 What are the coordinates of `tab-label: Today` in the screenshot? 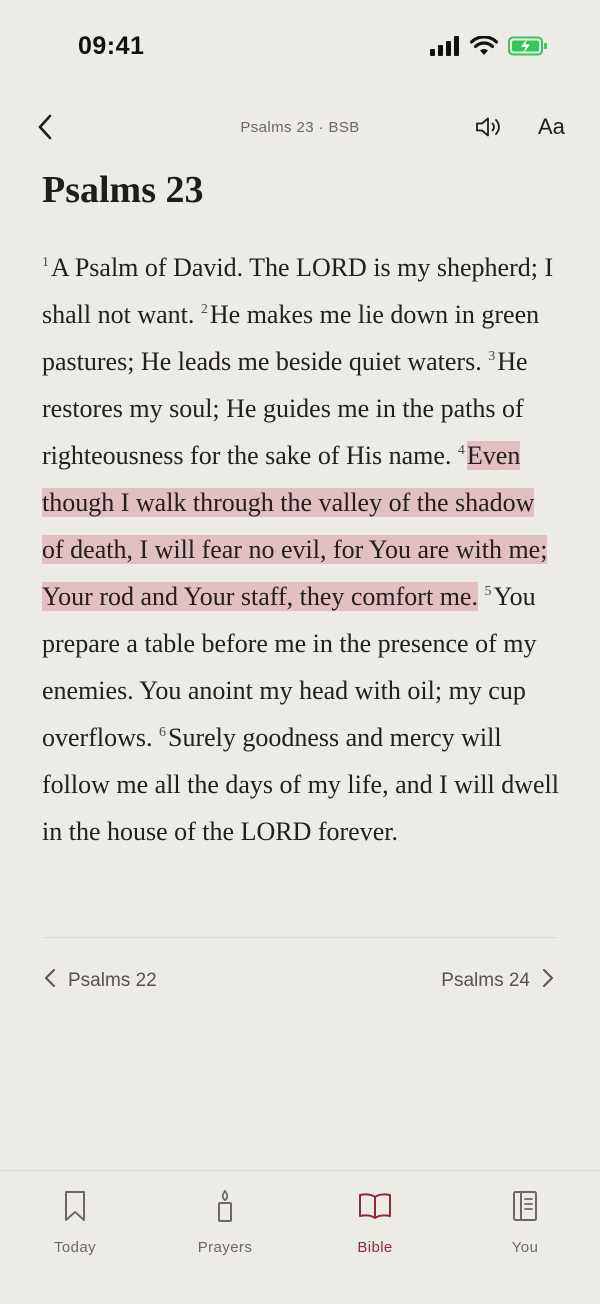 It's located at (75, 1247).